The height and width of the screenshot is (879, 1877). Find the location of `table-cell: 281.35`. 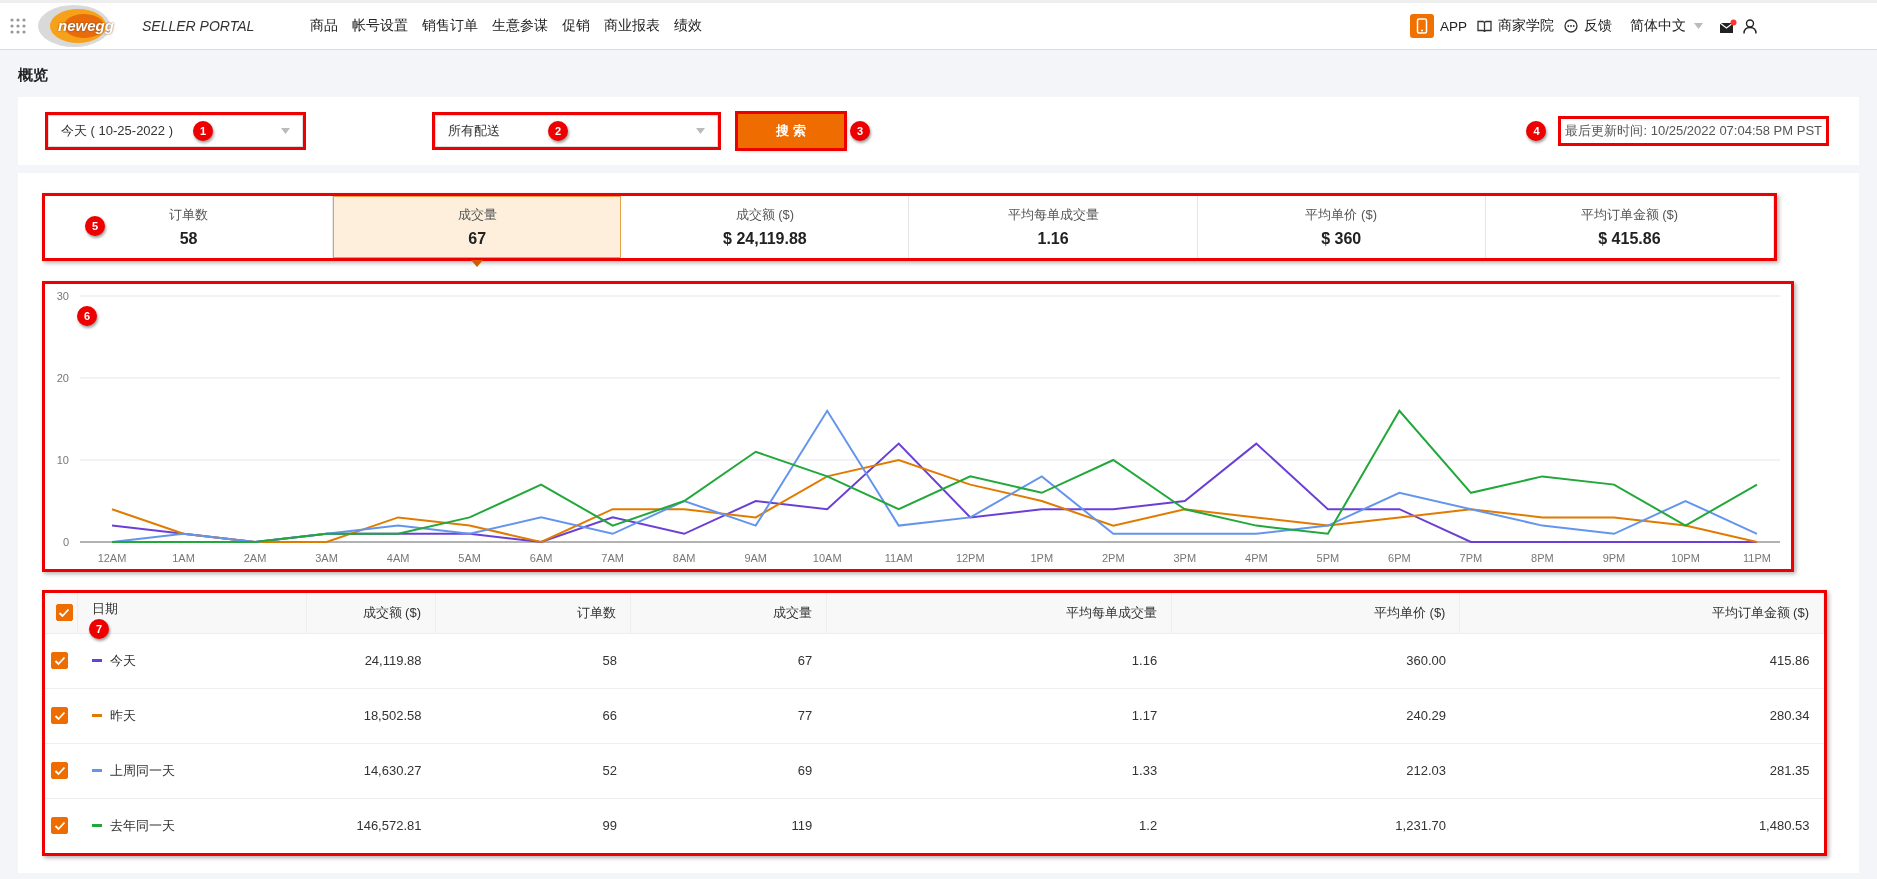

table-cell: 281.35 is located at coordinates (1641, 770).